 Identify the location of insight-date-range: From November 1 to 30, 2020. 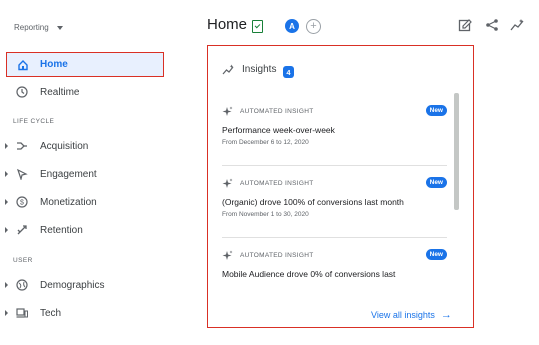
(265, 214).